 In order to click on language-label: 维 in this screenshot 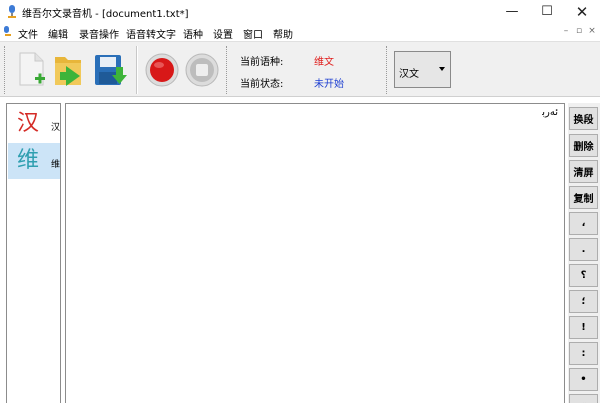, I will do `click(56, 165)`.